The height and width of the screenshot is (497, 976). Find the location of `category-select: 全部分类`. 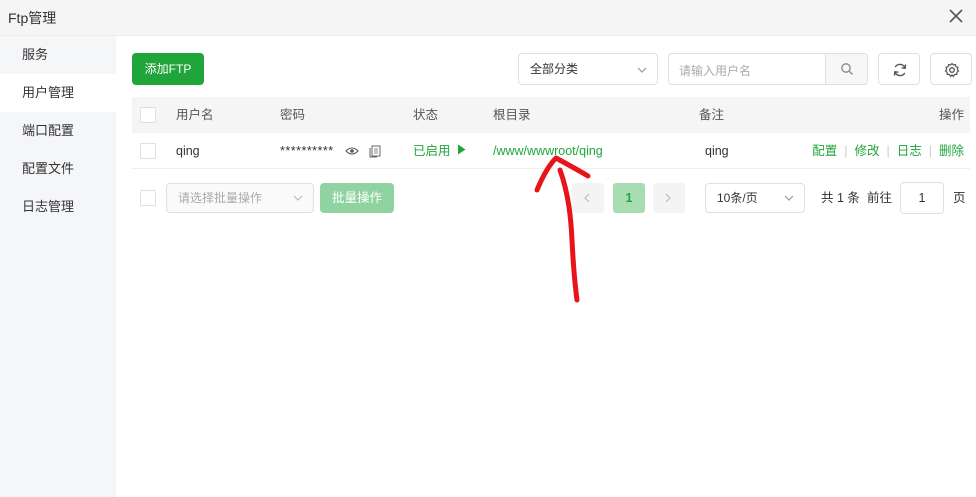

category-select: 全部分类 is located at coordinates (588, 69).